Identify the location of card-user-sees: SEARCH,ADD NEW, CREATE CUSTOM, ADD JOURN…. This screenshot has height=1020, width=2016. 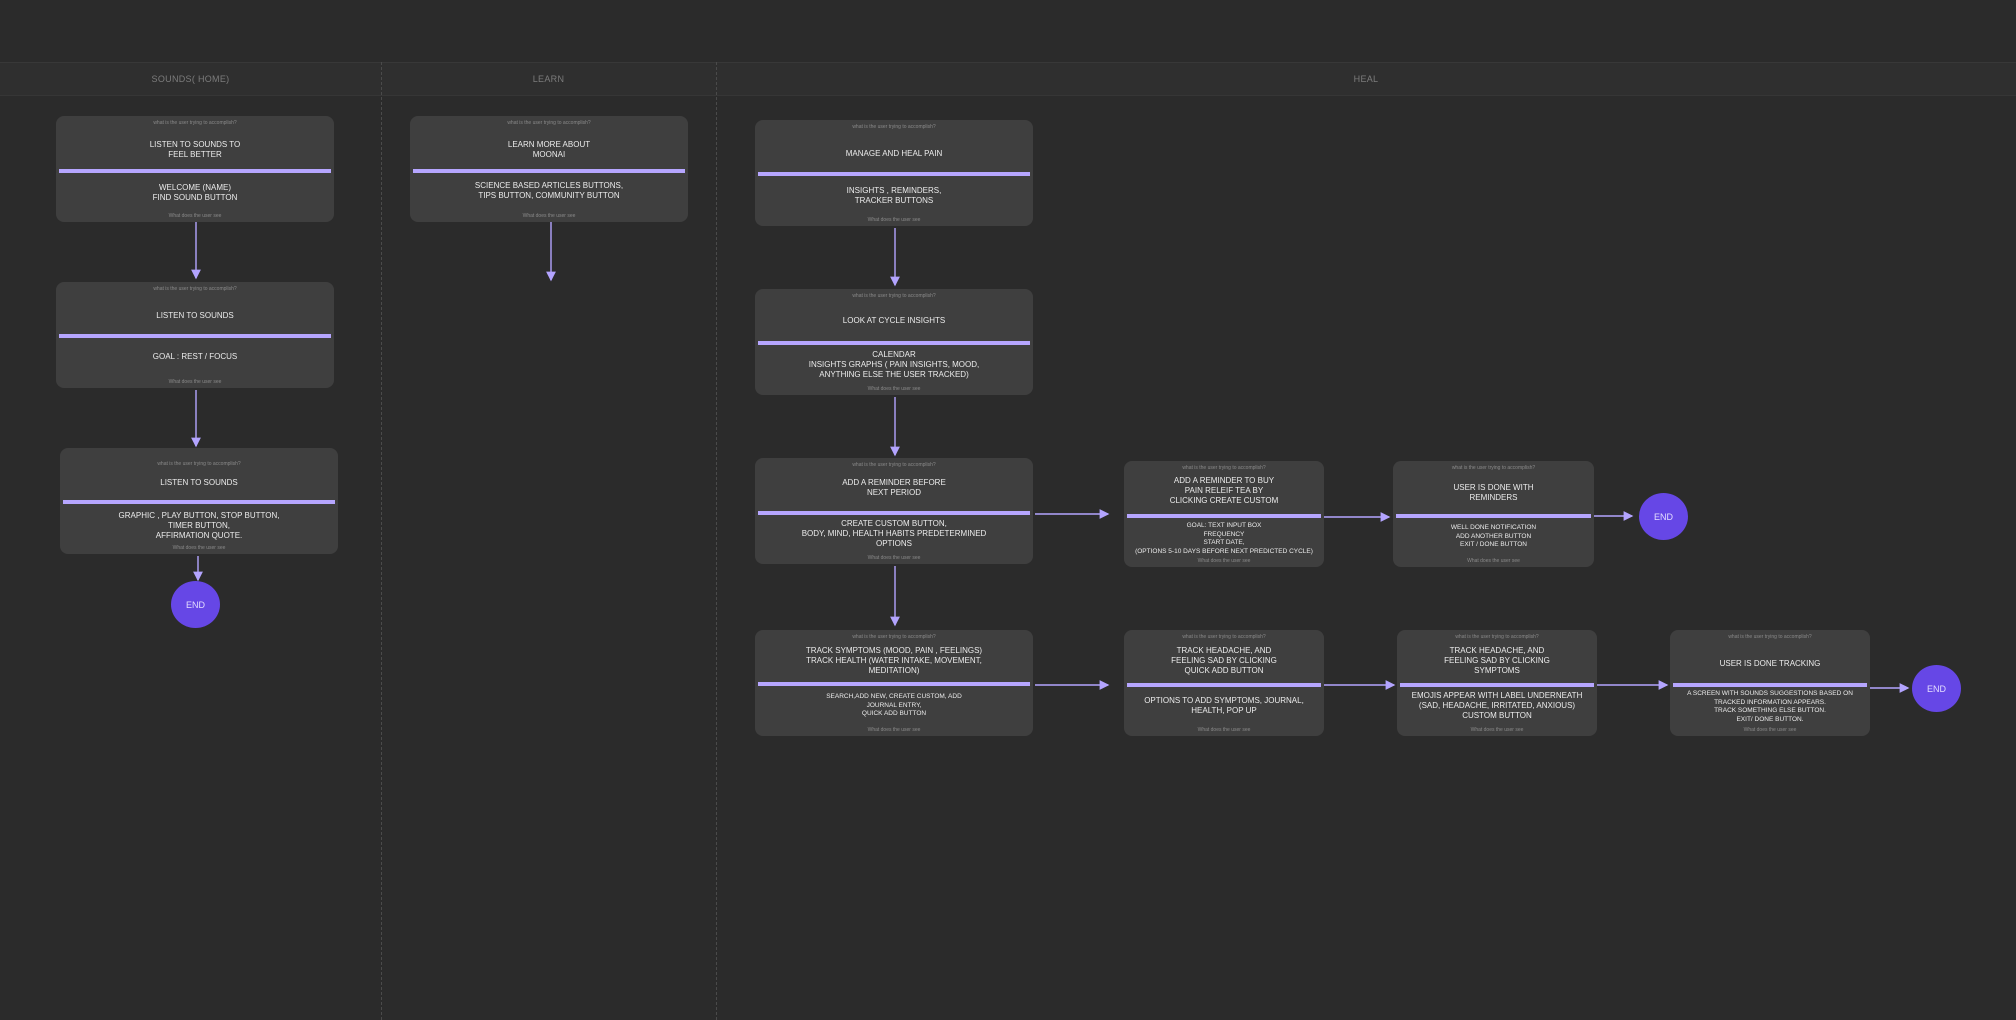
(894, 705).